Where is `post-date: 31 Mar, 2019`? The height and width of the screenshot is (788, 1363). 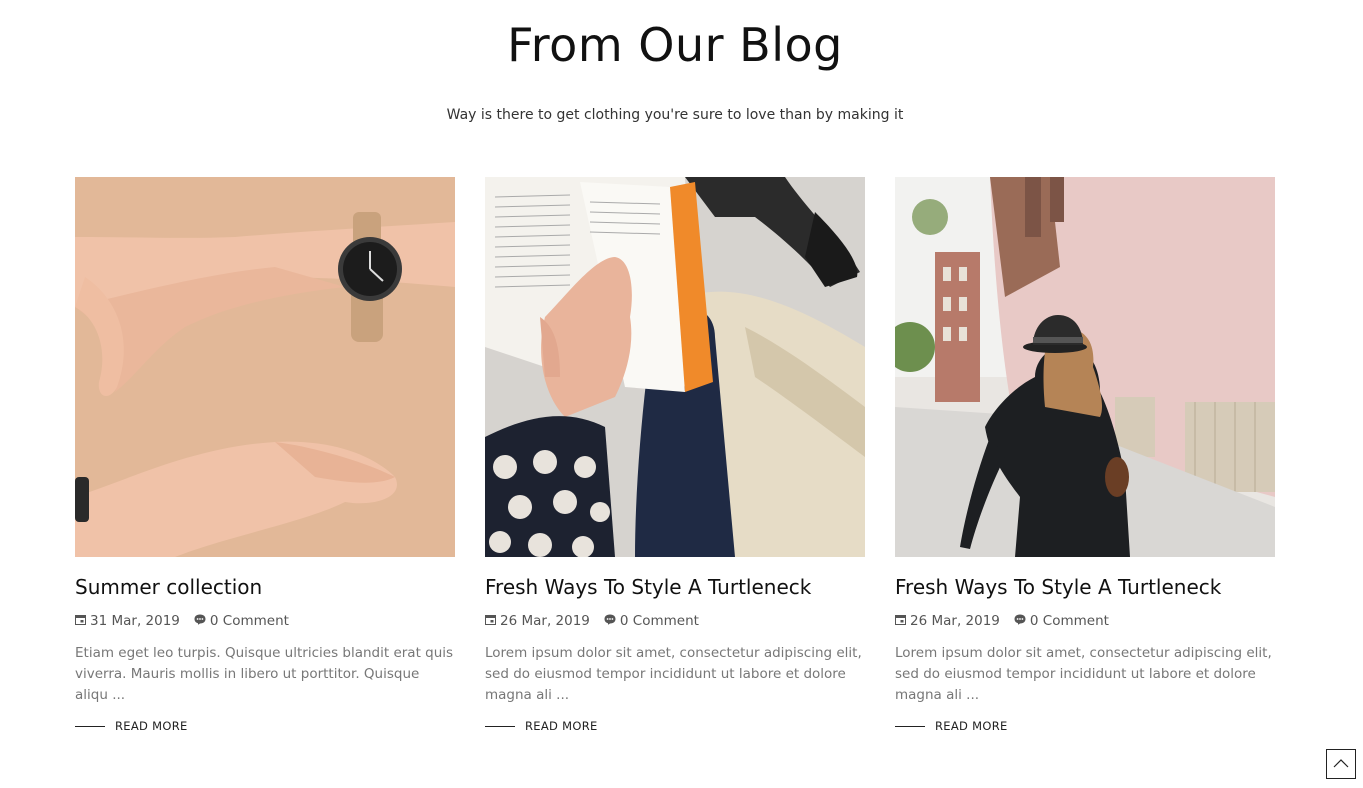 post-date: 31 Mar, 2019 is located at coordinates (127, 621).